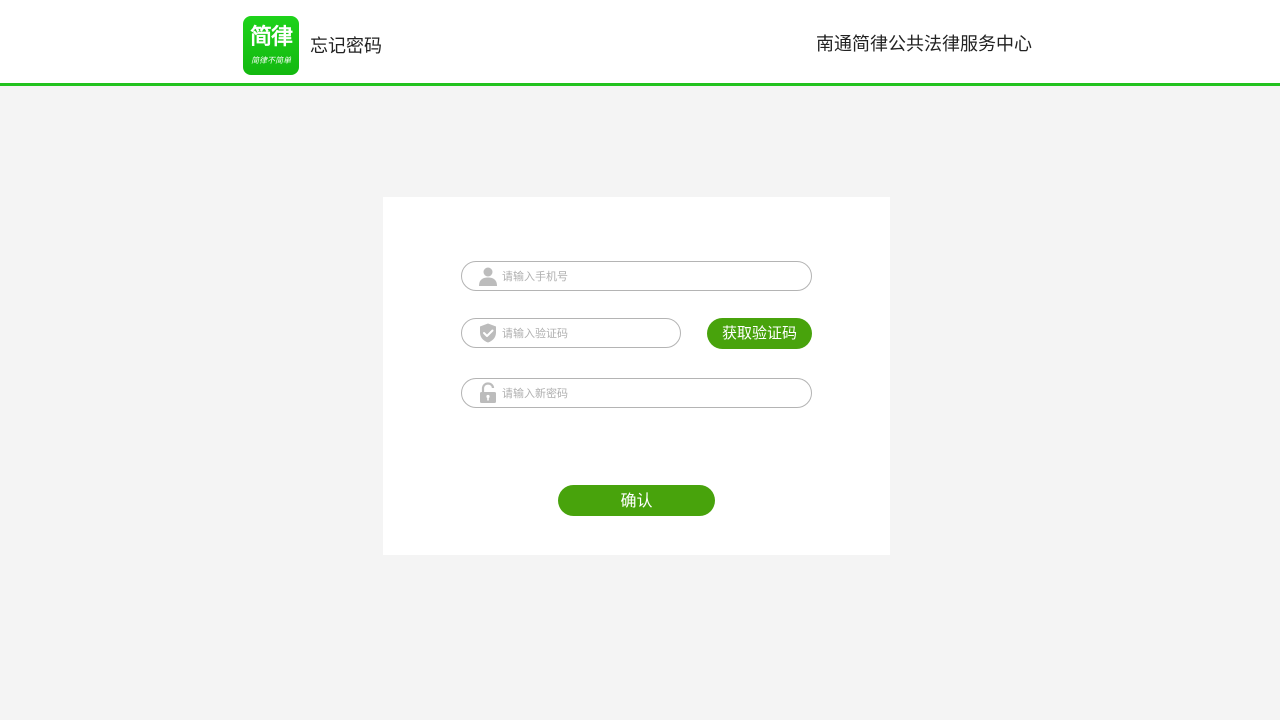  What do you see at coordinates (488, 333) in the screenshot?
I see `shield-check-icon` at bounding box center [488, 333].